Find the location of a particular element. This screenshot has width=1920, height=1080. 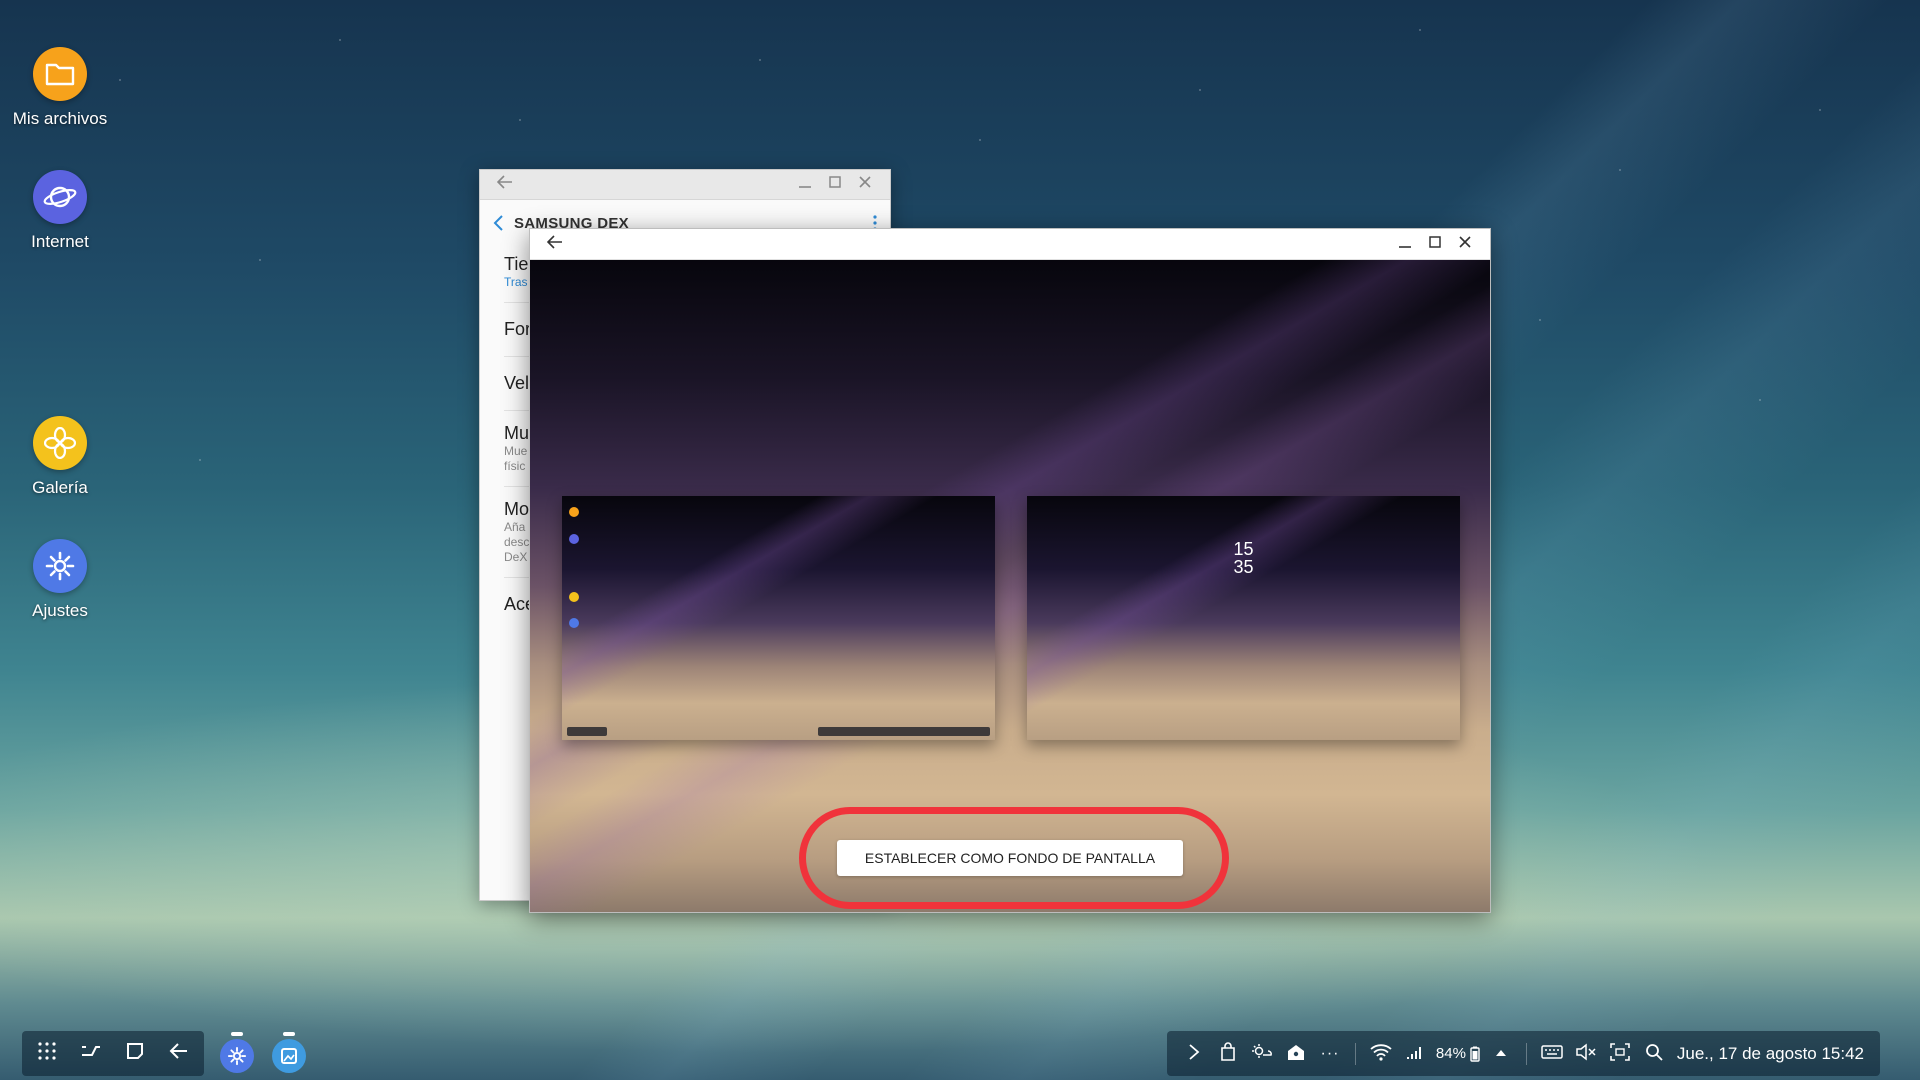

search-icon is located at coordinates (1654, 1054).